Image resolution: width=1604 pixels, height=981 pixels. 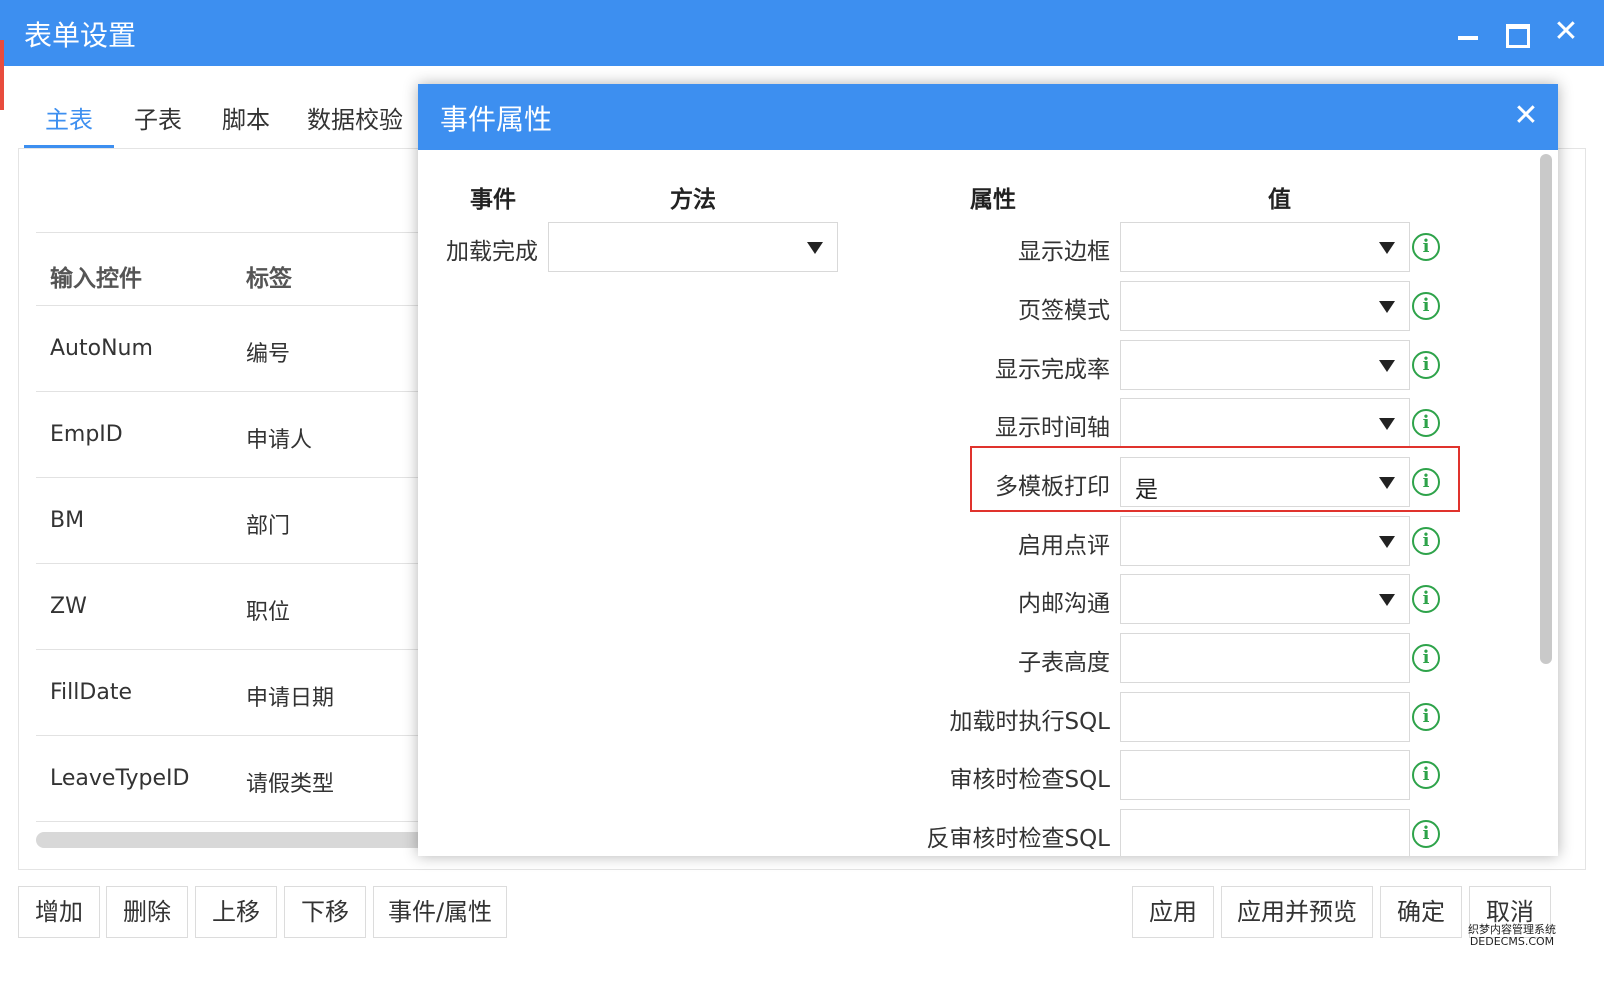 What do you see at coordinates (236, 349) in the screenshot?
I see `table-row: AutoNum 编号` at bounding box center [236, 349].